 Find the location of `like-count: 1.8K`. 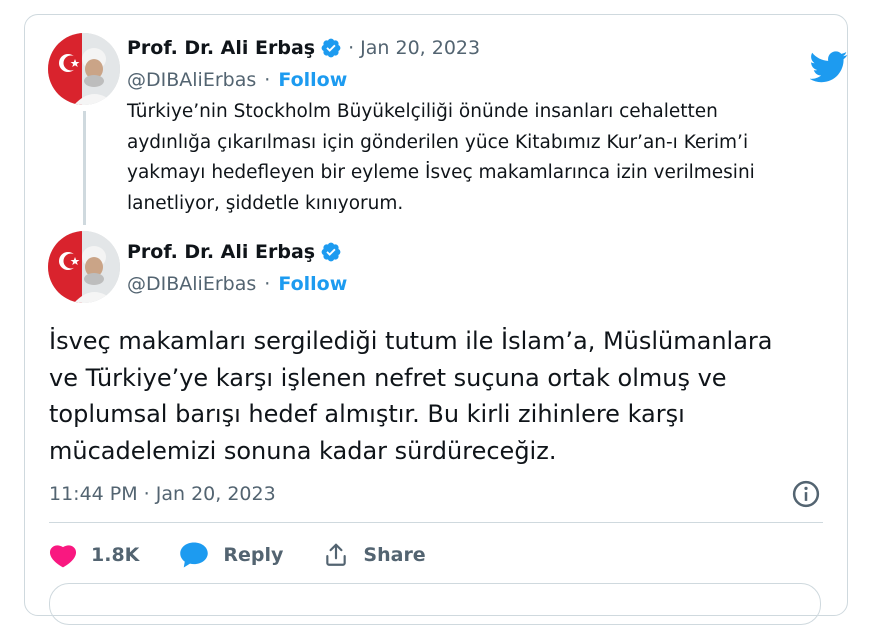

like-count: 1.8K is located at coordinates (115, 555).